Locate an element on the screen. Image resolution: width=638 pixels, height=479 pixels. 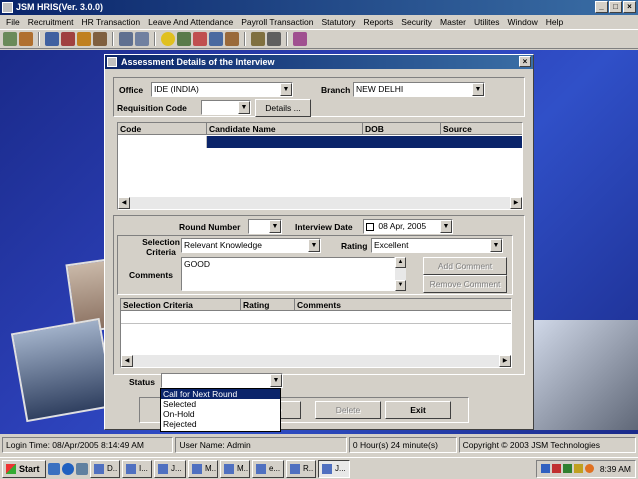
comments-vscrollbar: ▲ ▼ is located at coordinates (400, 274).